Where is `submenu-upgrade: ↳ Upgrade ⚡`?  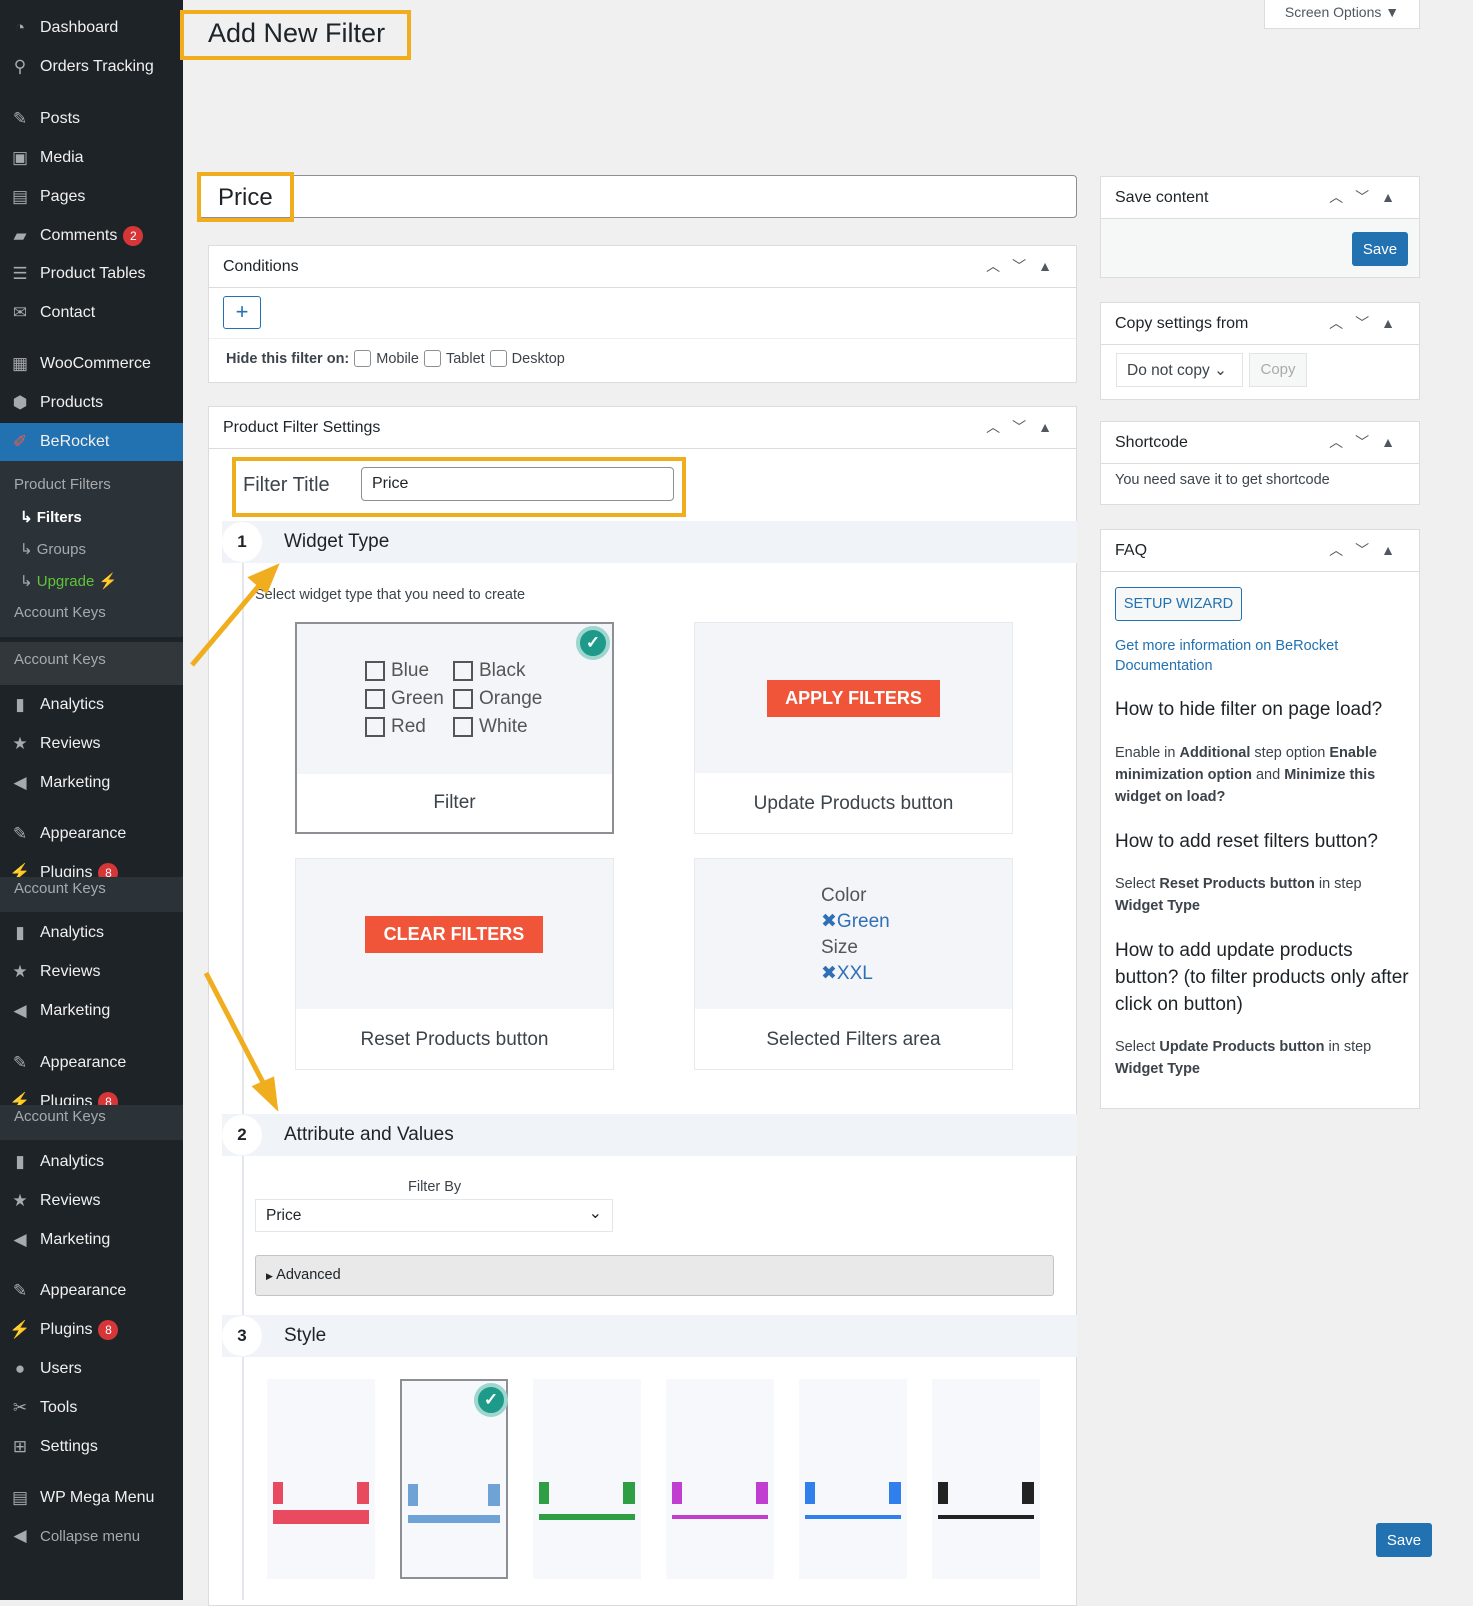
submenu-upgrade: ↳ Upgrade ⚡ is located at coordinates (68, 581).